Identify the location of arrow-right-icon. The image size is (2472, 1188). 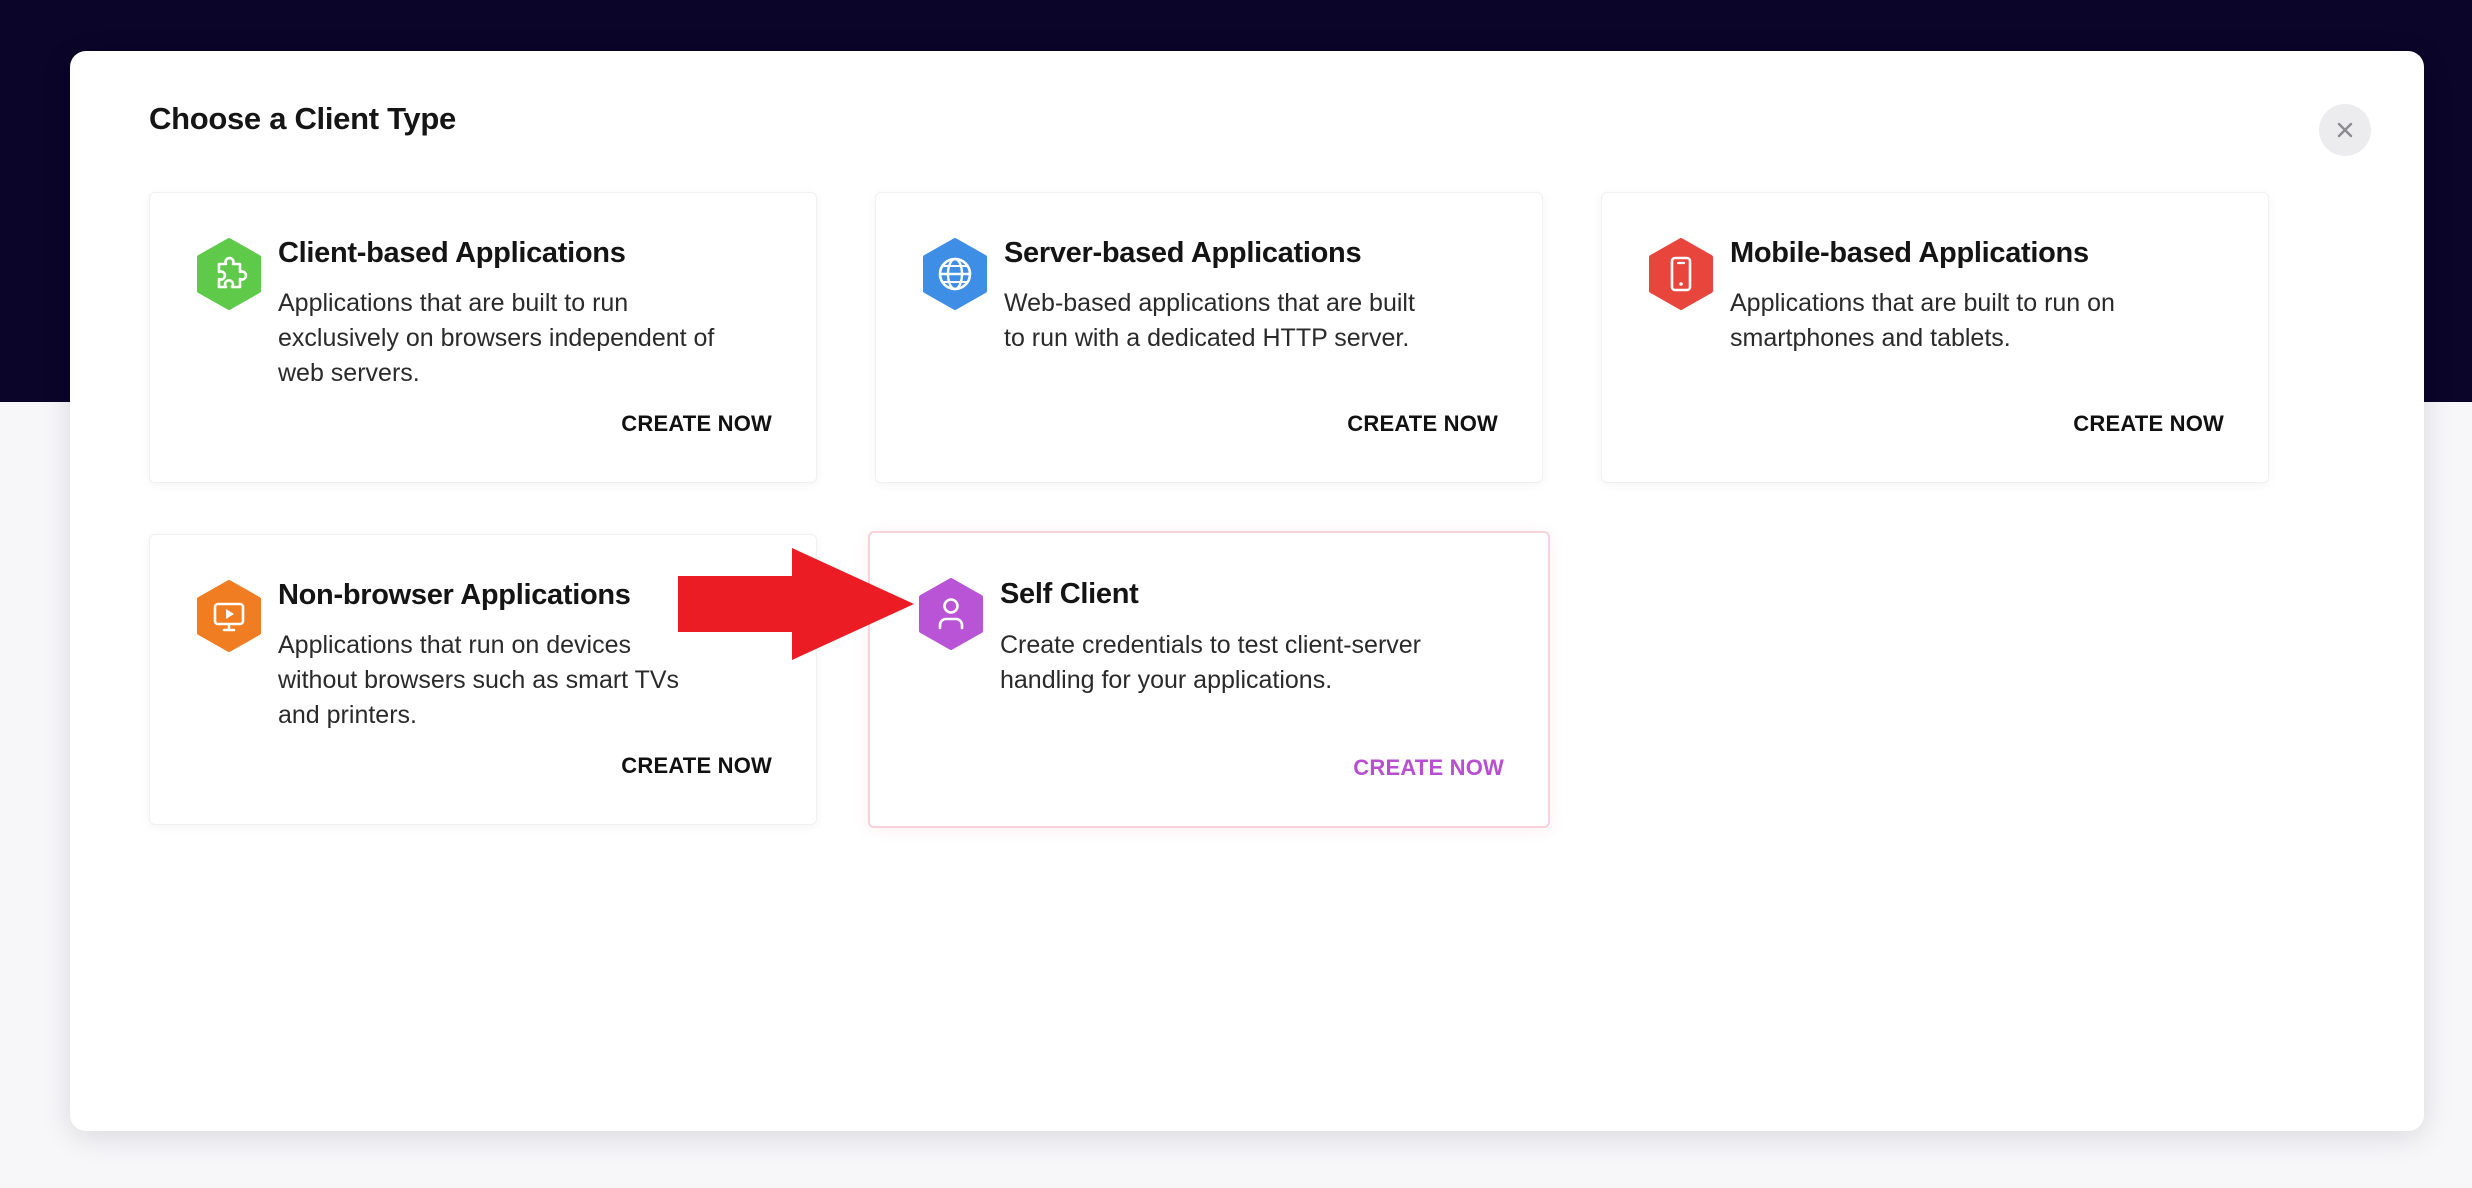
(796, 604).